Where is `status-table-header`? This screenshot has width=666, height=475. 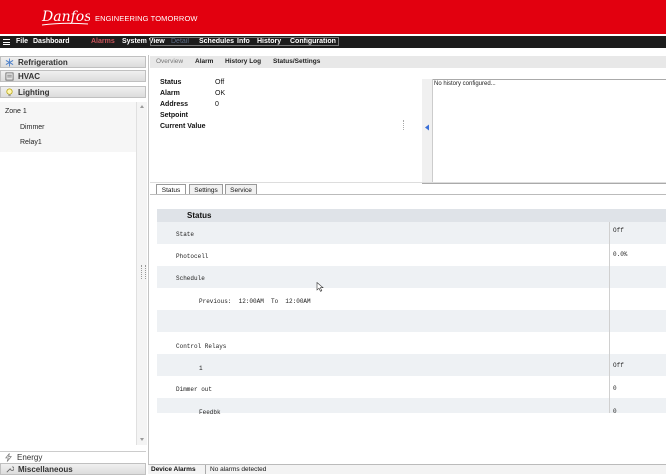
status-table-header is located at coordinates (411, 215).